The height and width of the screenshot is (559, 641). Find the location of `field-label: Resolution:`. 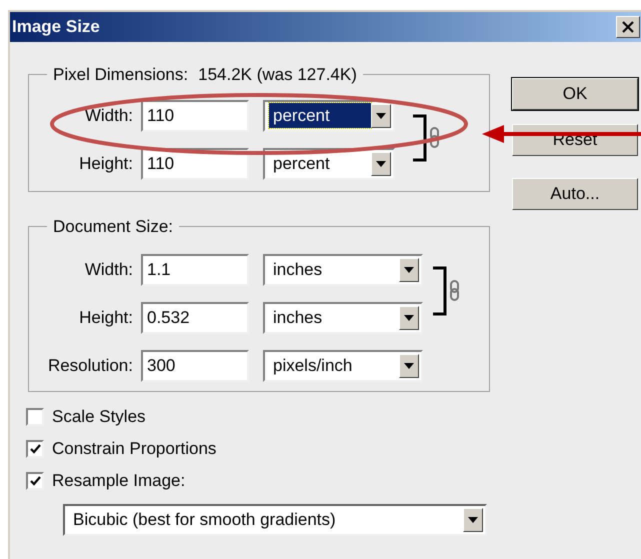

field-label: Resolution: is located at coordinates (90, 365).